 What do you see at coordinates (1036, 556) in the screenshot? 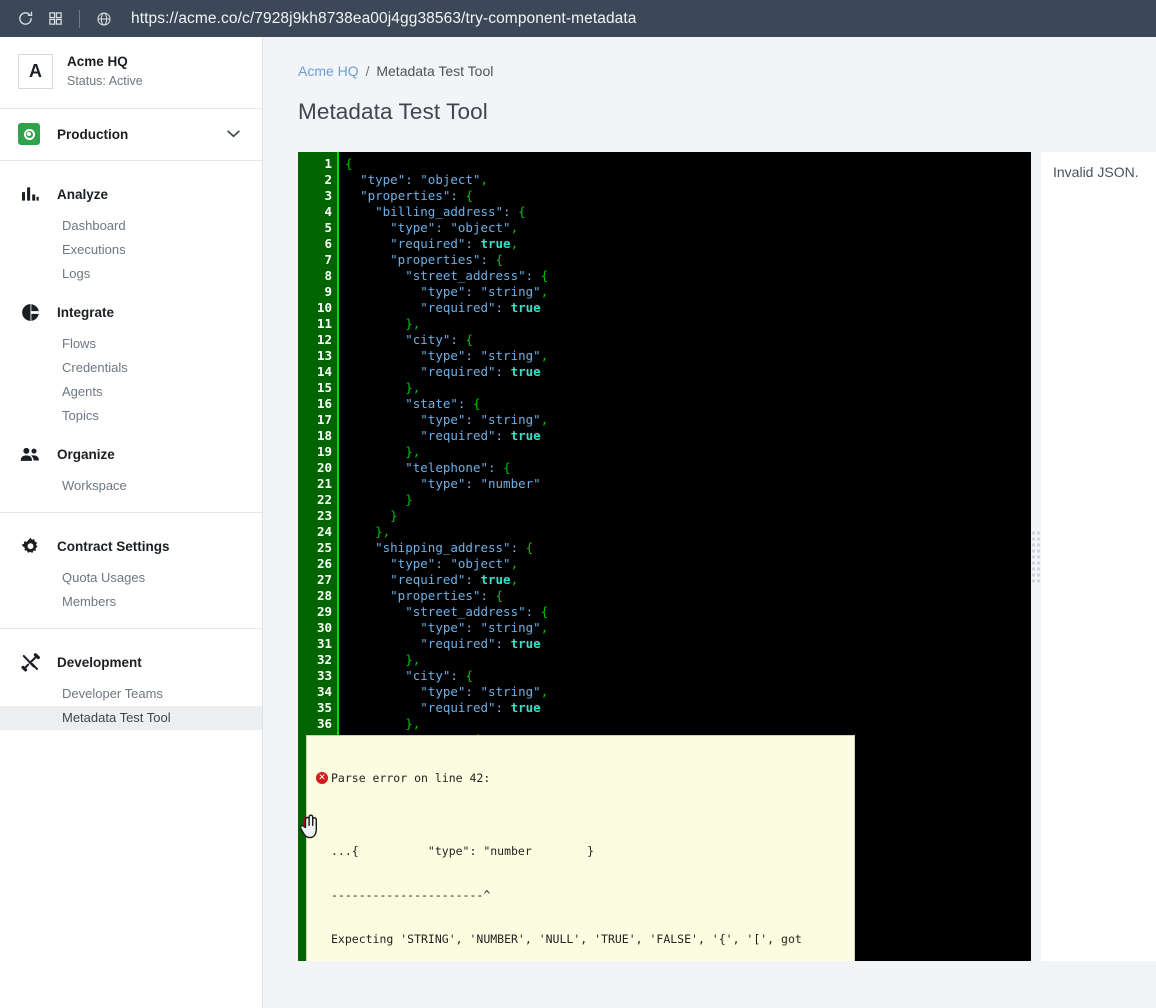
I see `panel-resize-handle` at bounding box center [1036, 556].